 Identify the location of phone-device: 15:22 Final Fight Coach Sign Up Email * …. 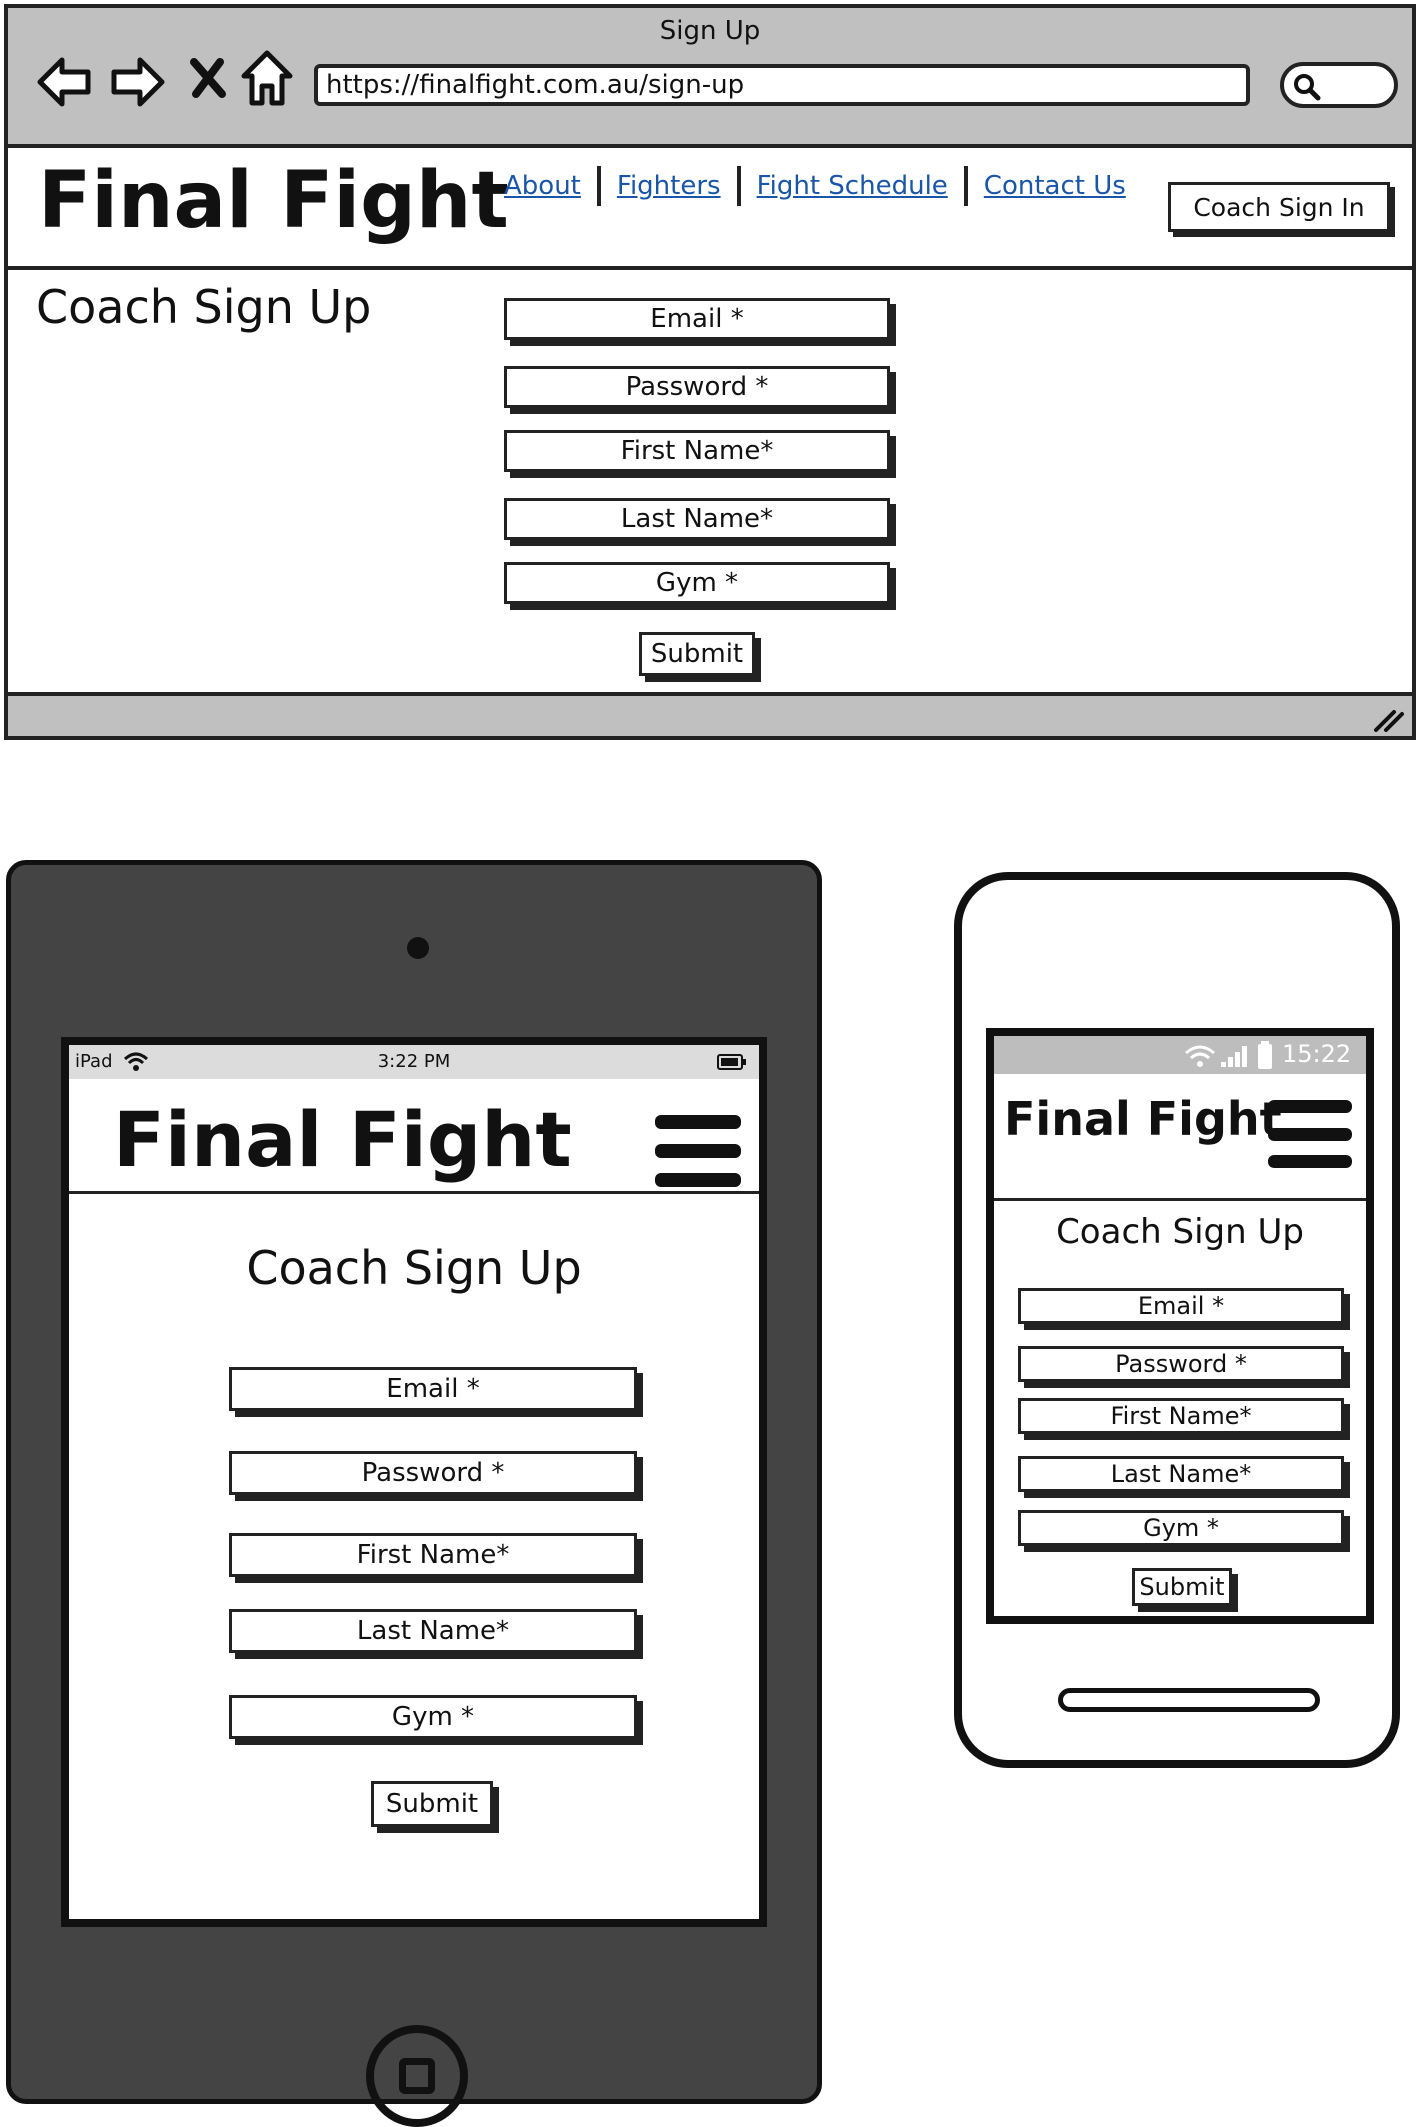
(1177, 1320).